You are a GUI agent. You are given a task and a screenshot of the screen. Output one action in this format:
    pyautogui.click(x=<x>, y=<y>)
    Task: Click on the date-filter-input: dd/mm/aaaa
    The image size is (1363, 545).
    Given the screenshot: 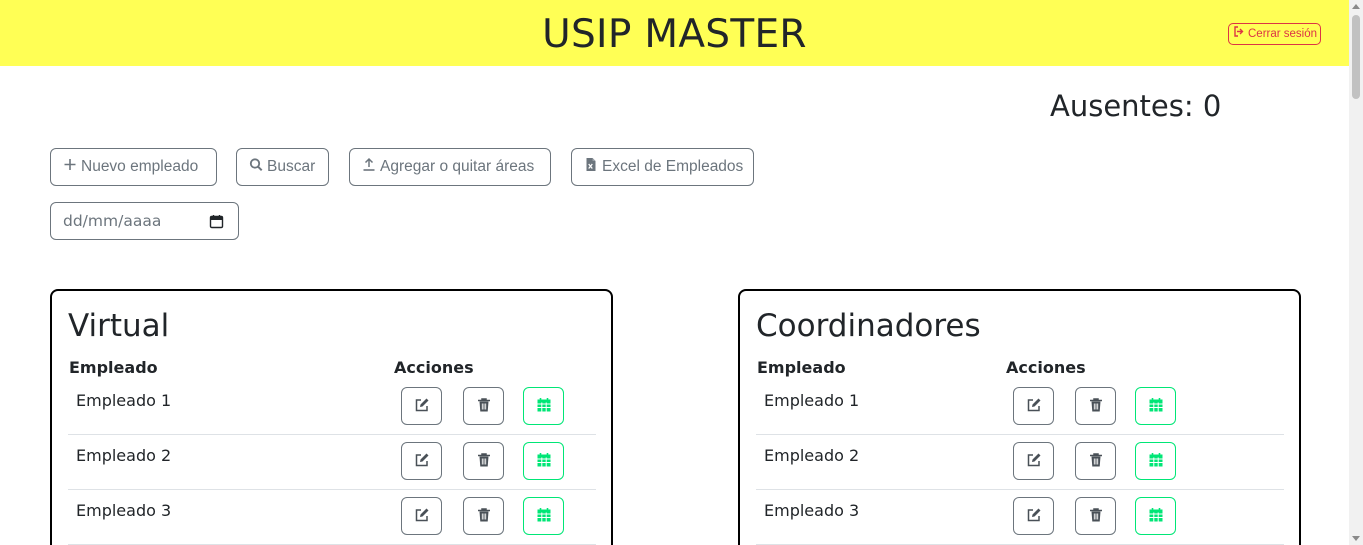 What is the action you would take?
    pyautogui.click(x=144, y=221)
    